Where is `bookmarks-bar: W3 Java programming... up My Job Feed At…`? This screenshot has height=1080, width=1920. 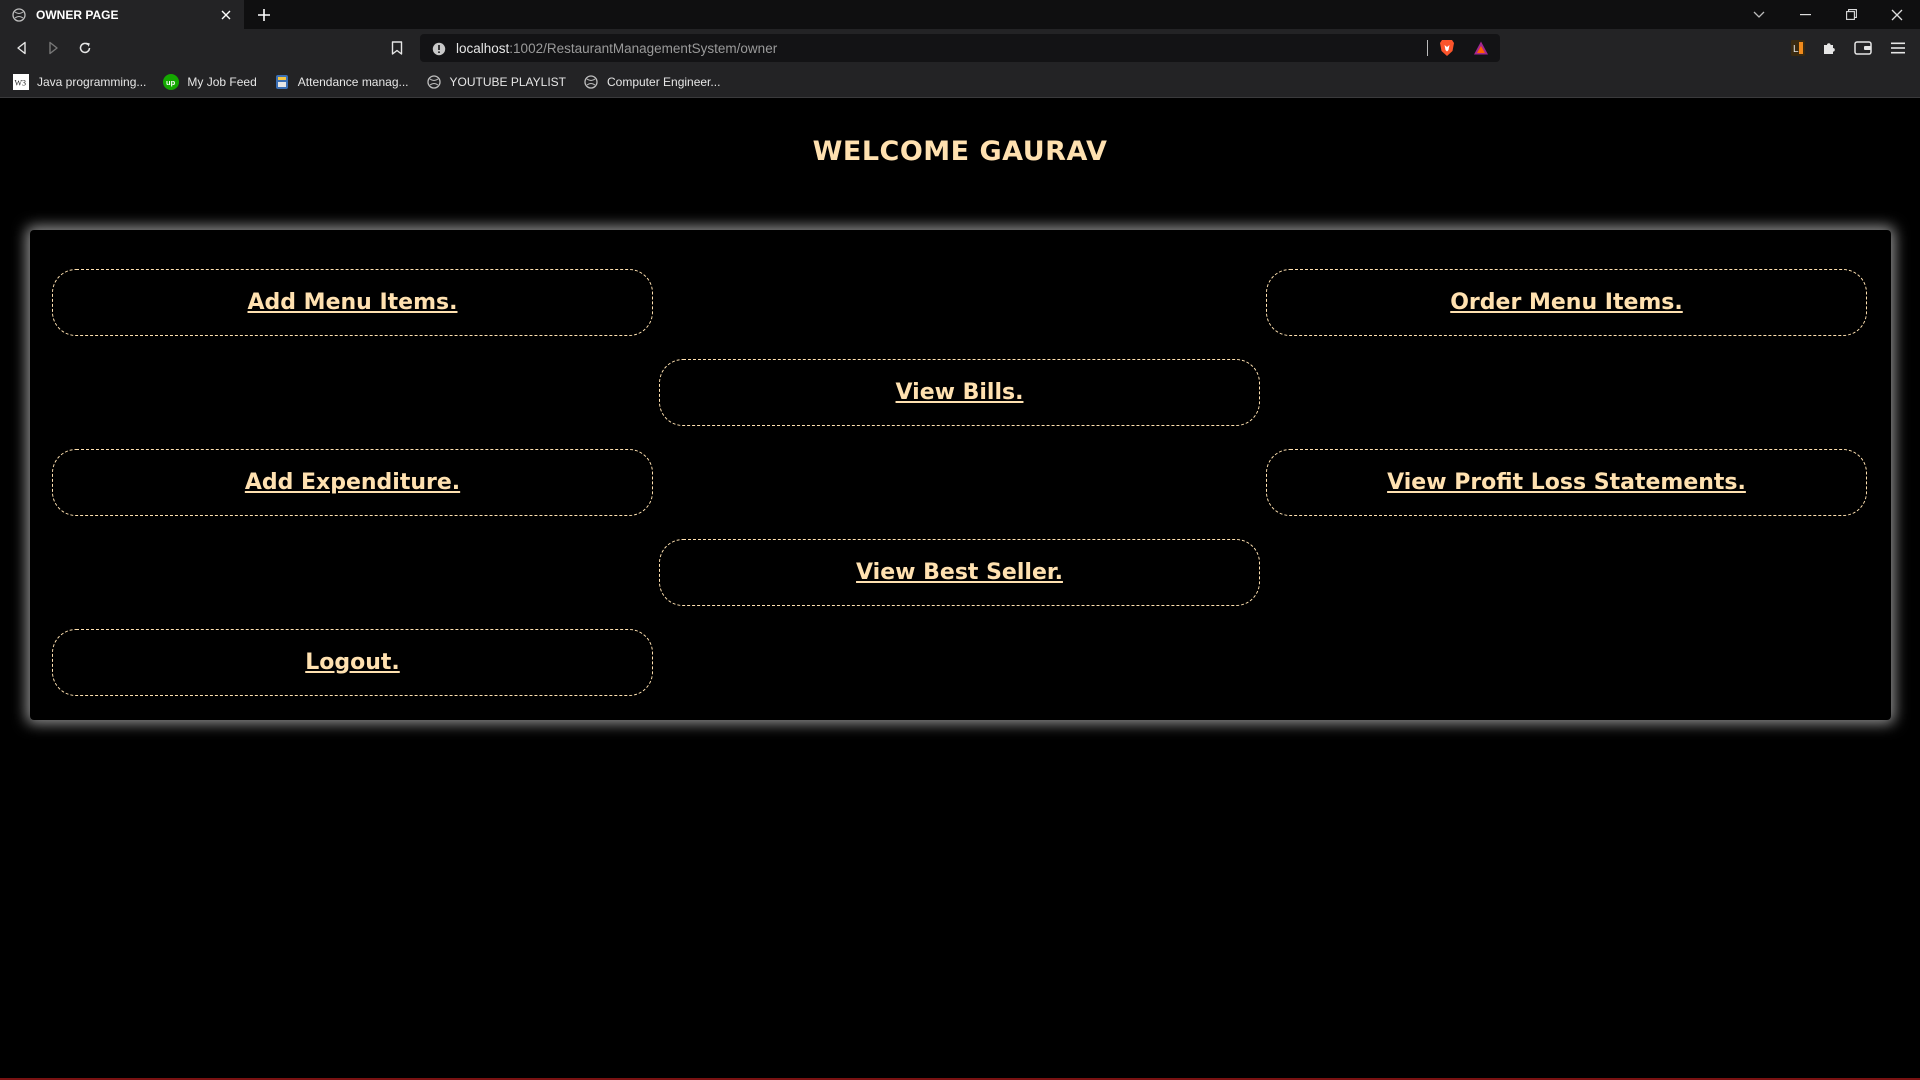
bookmarks-bar: W3 Java programming... up My Job Feed At… is located at coordinates (960, 82).